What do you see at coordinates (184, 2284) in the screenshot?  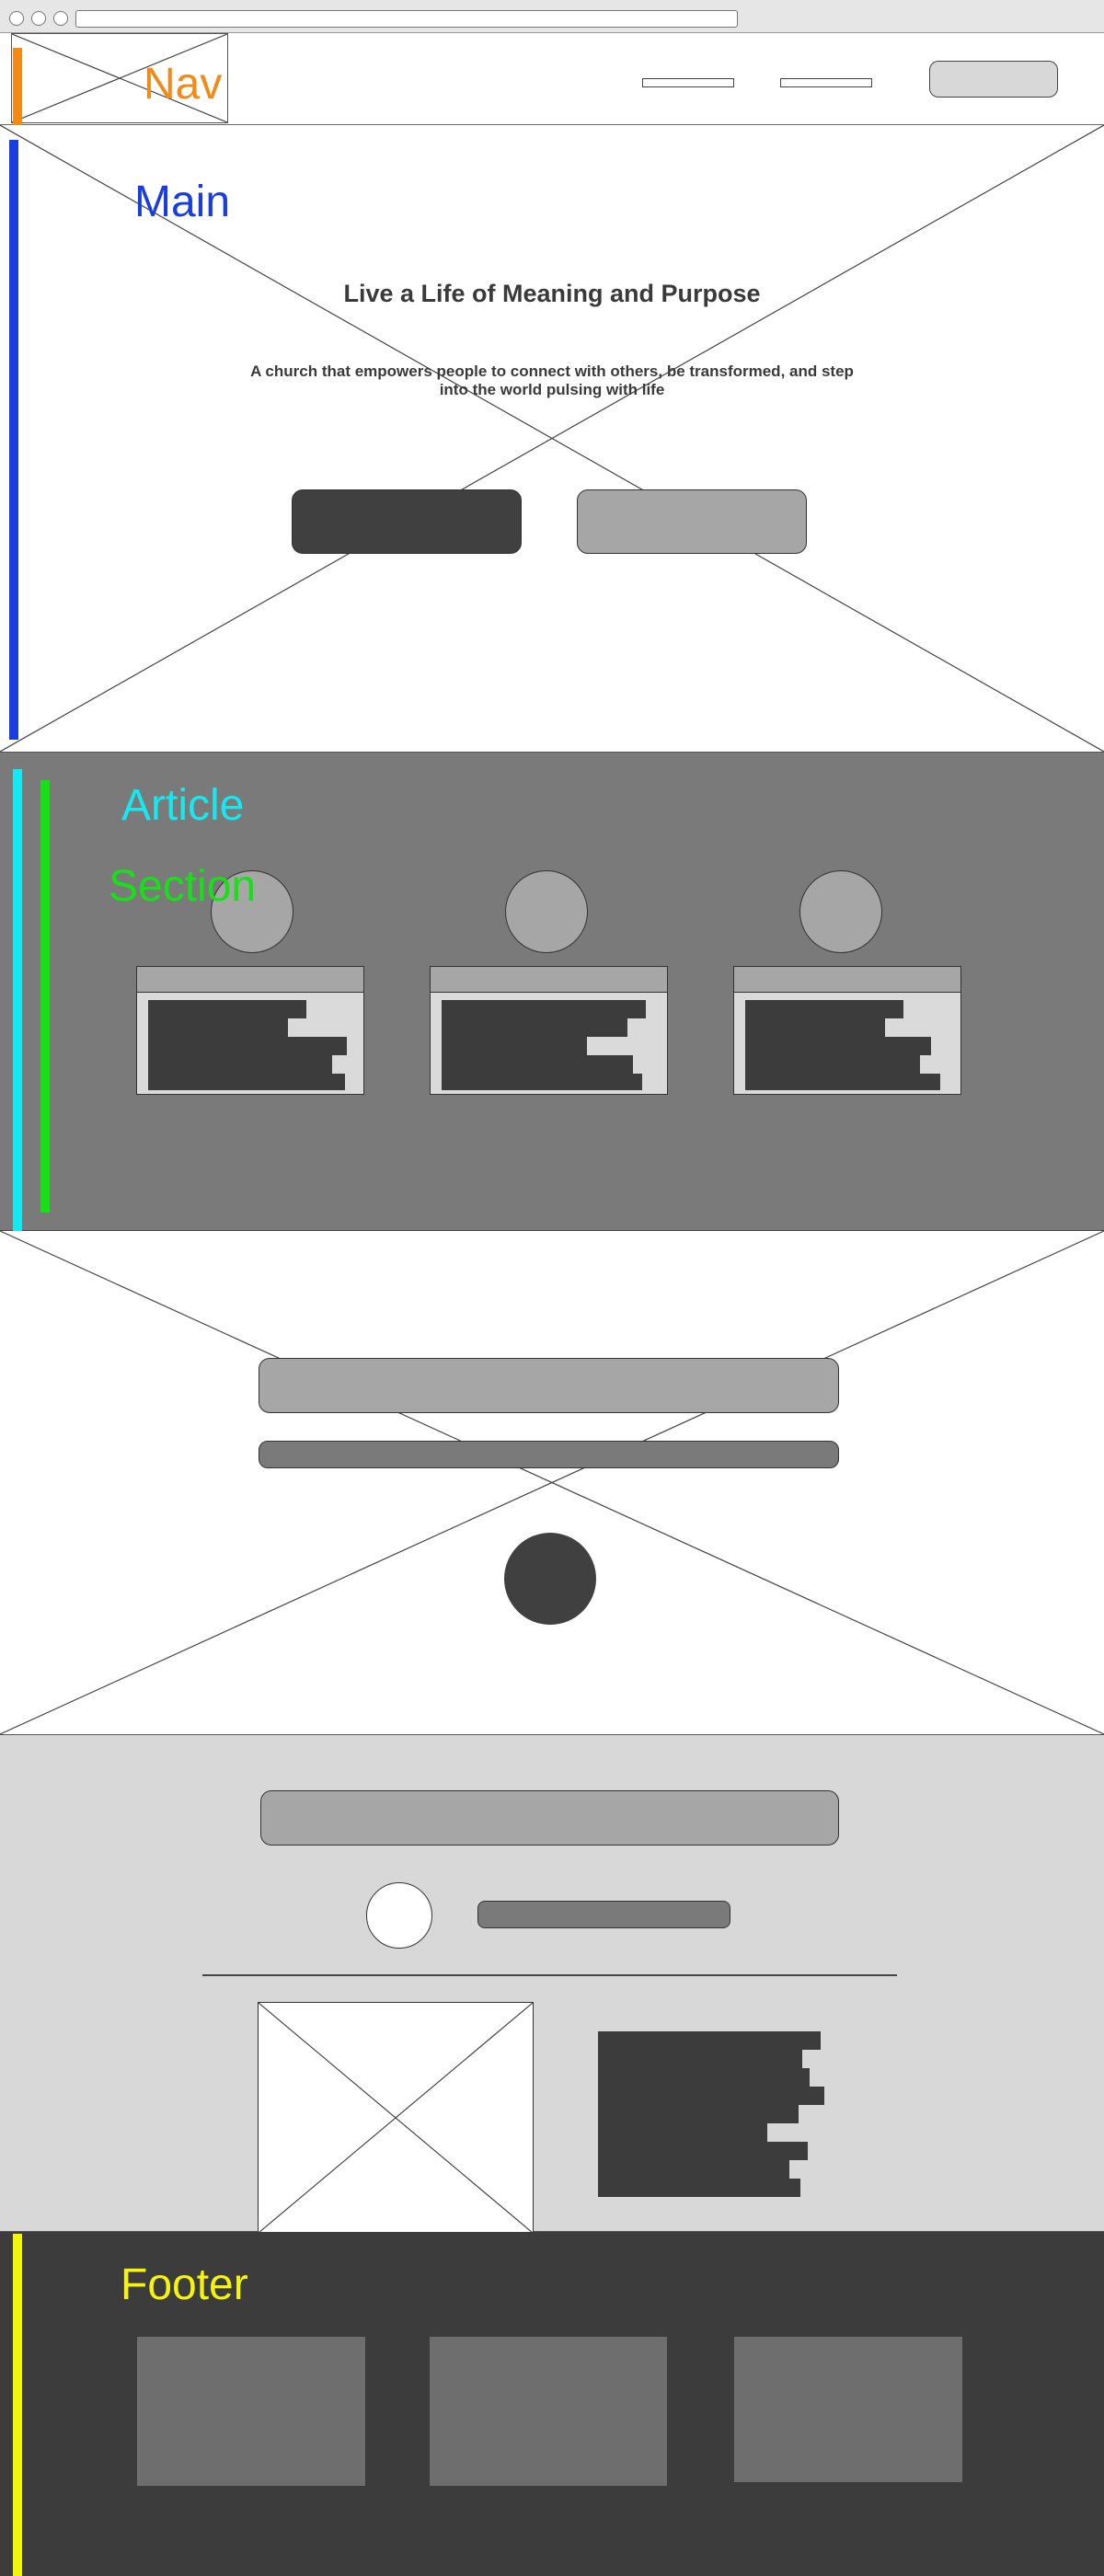 I see `footer-annotation-label: Footer` at bounding box center [184, 2284].